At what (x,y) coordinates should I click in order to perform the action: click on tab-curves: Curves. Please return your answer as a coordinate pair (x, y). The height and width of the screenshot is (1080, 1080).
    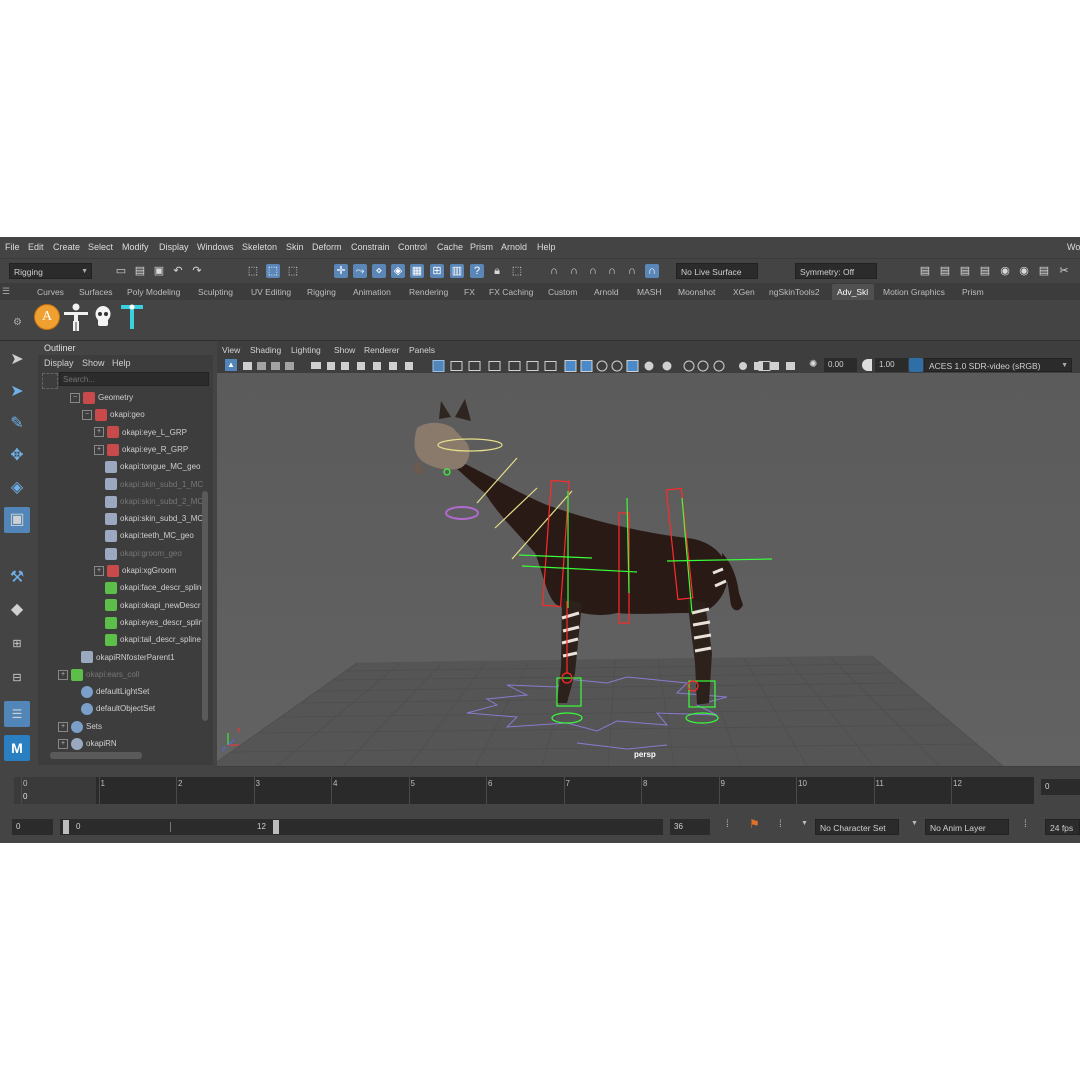
    Looking at the image, I should click on (50, 292).